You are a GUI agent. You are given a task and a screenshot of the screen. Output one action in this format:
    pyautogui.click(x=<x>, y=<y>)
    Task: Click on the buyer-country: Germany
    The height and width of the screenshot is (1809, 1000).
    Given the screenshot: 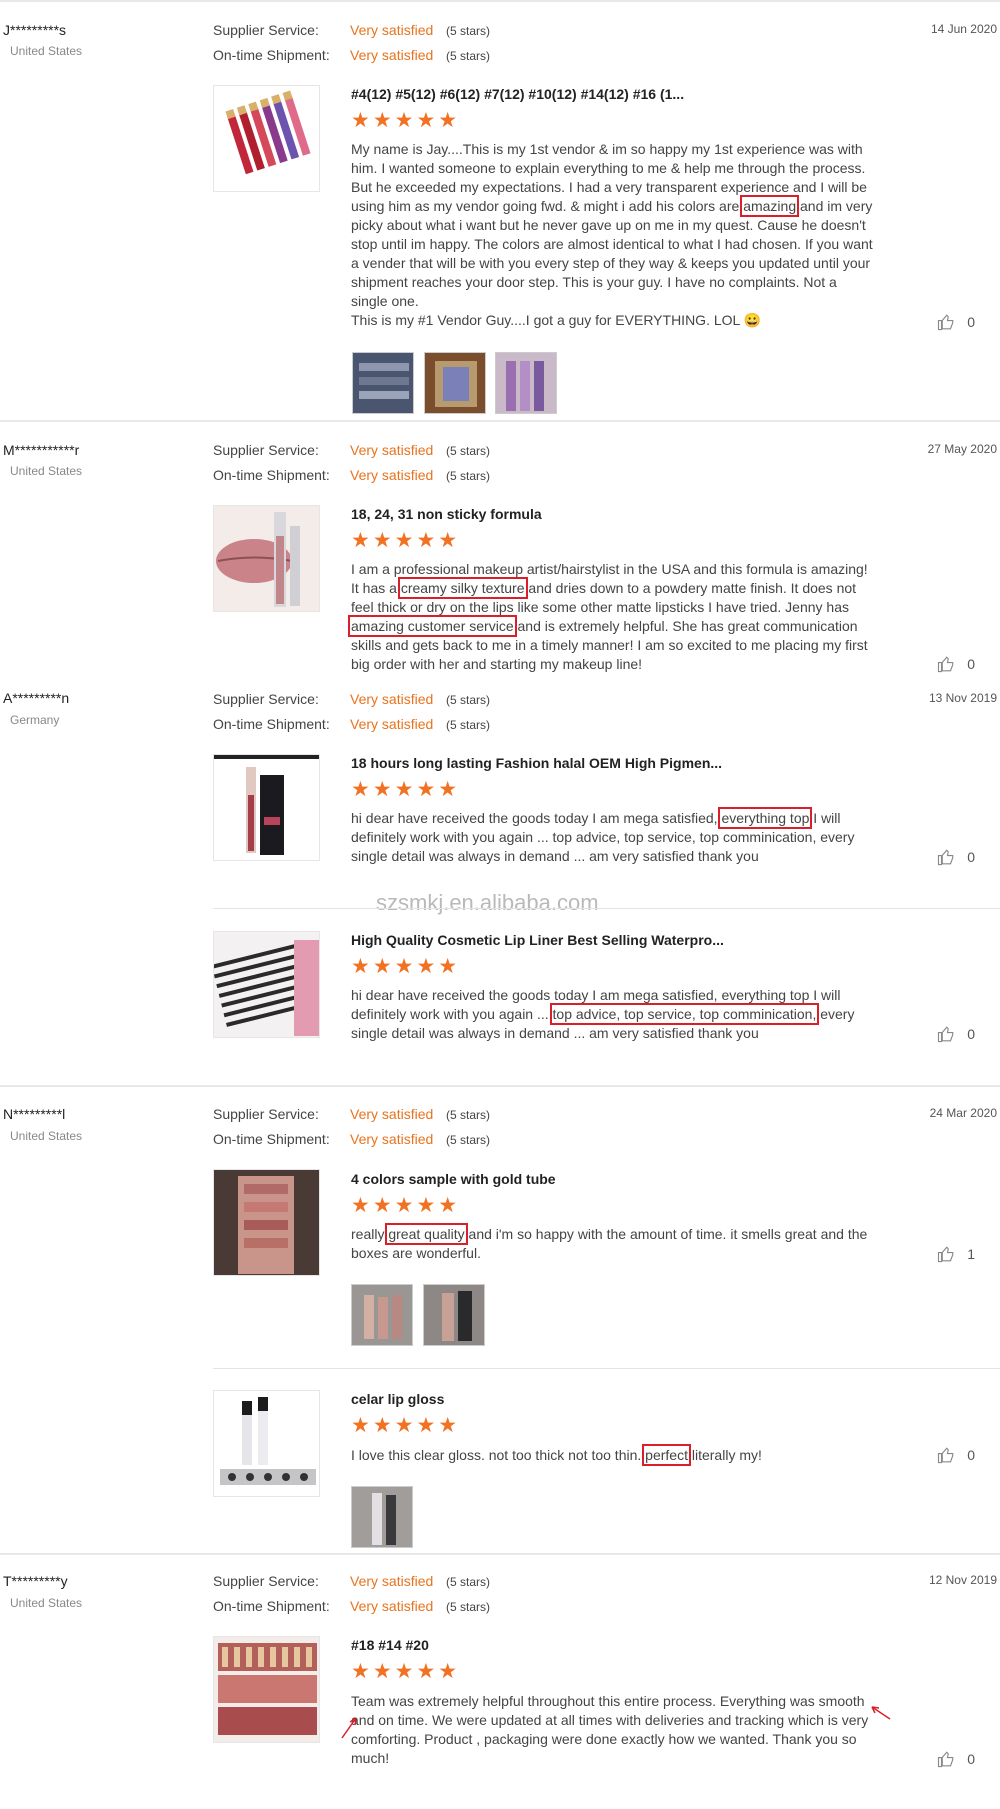 What is the action you would take?
    pyautogui.click(x=35, y=720)
    